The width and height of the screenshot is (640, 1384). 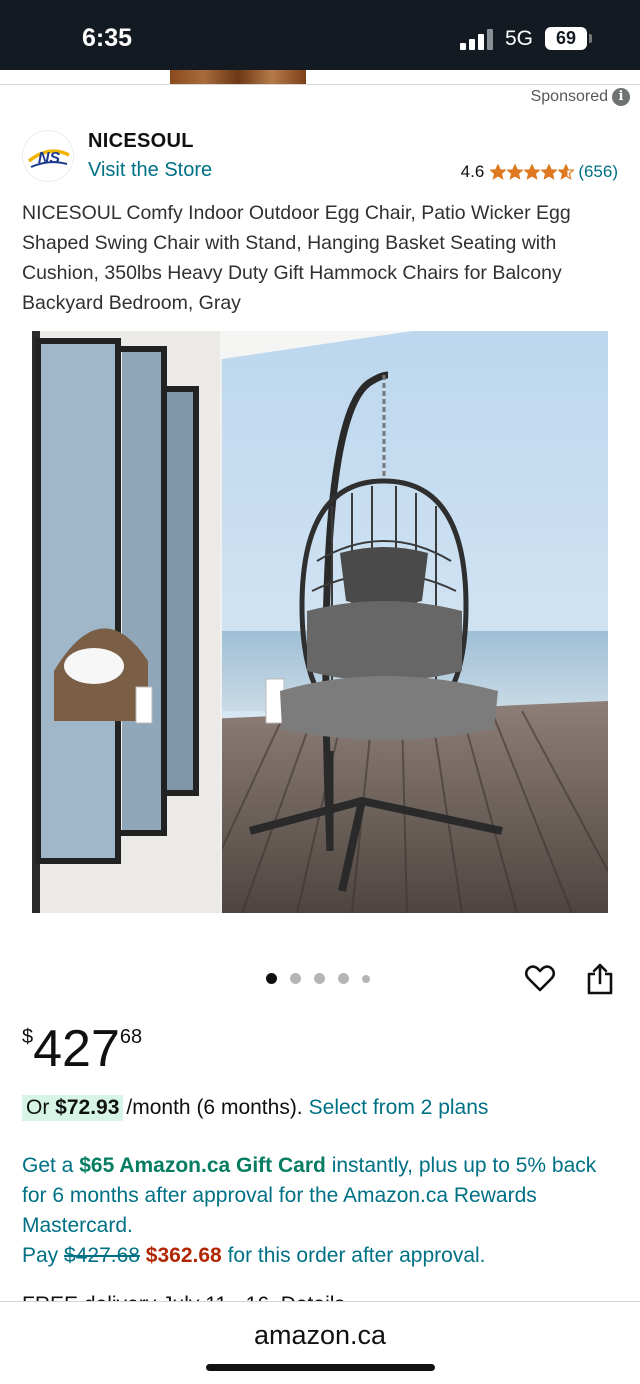 I want to click on price-whole: 427, so click(x=76, y=1049).